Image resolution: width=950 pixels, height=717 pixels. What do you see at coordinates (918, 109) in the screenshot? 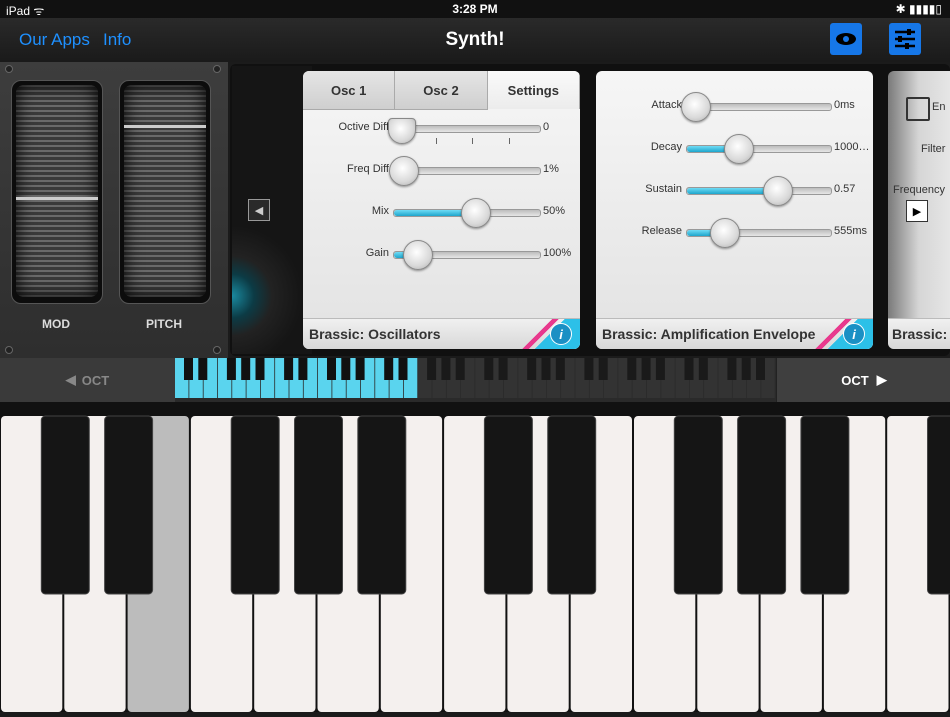
I see `save-icon` at bounding box center [918, 109].